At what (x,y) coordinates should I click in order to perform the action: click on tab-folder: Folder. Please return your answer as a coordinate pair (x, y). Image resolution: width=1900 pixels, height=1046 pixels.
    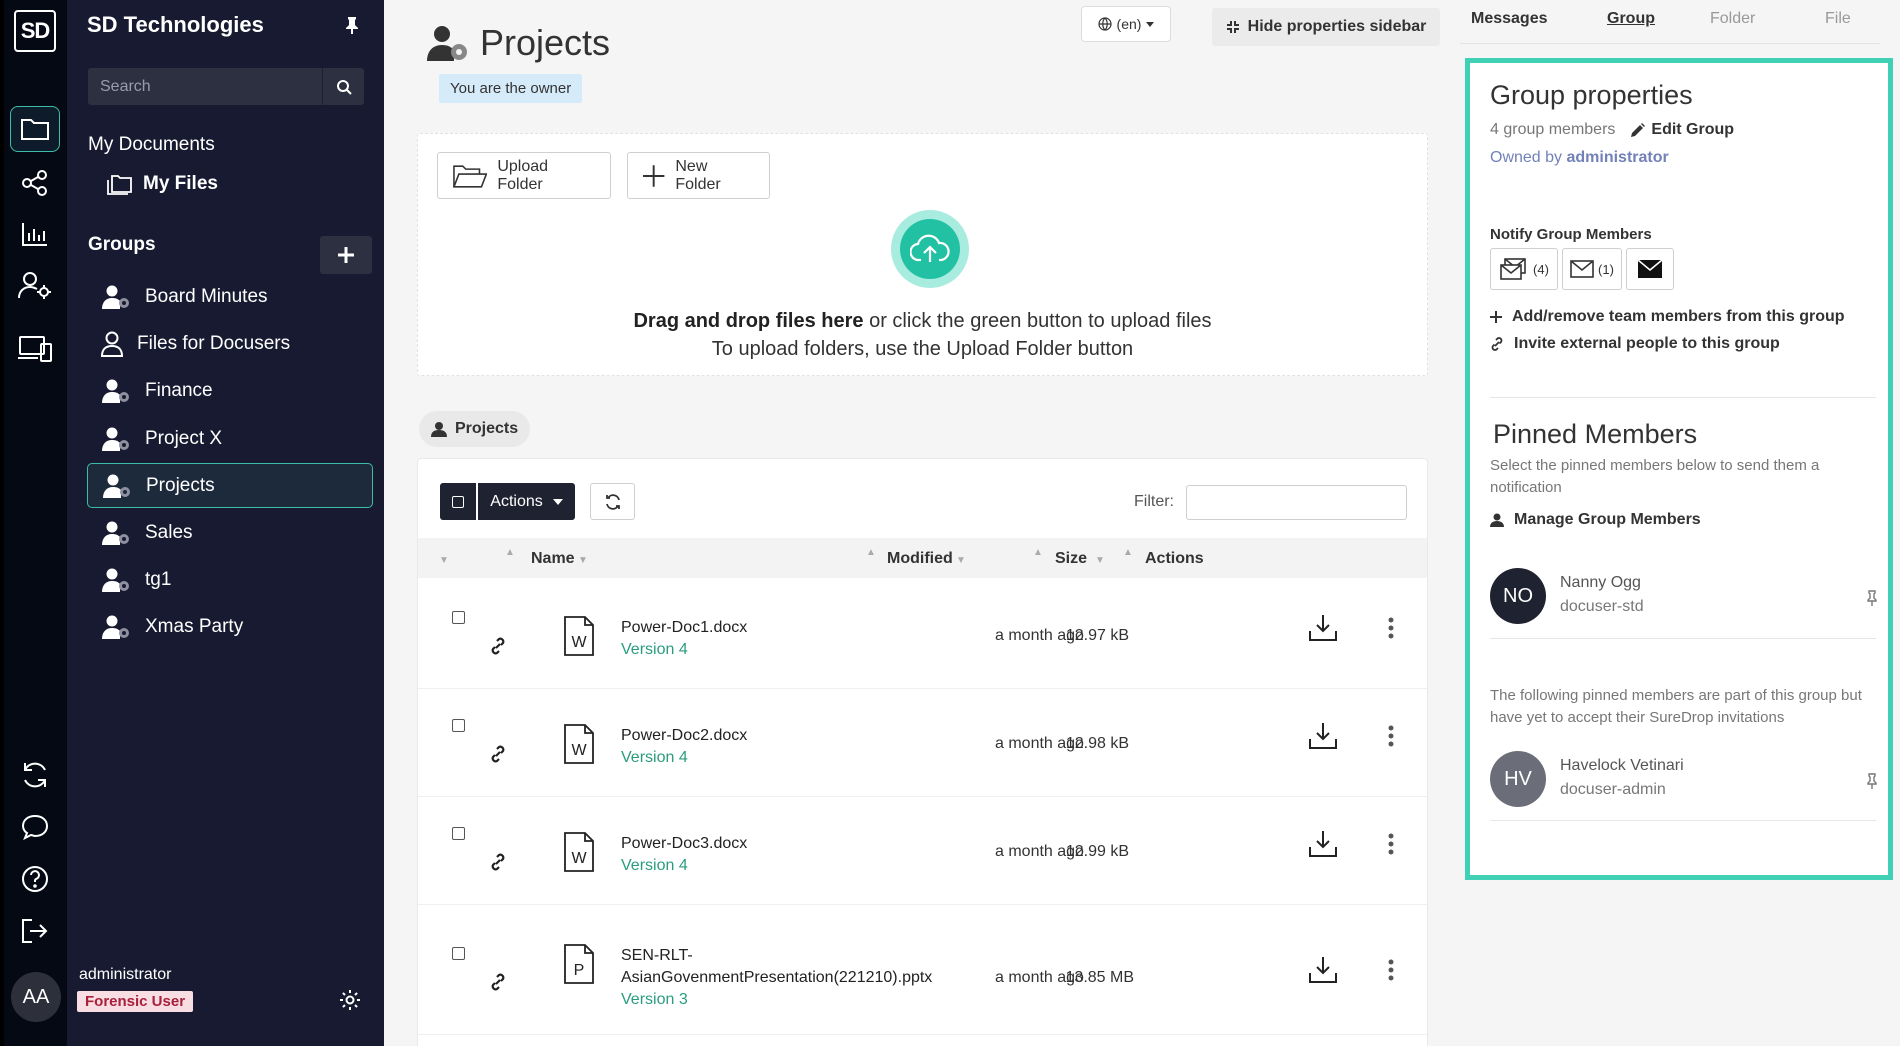
    Looking at the image, I should click on (1732, 19).